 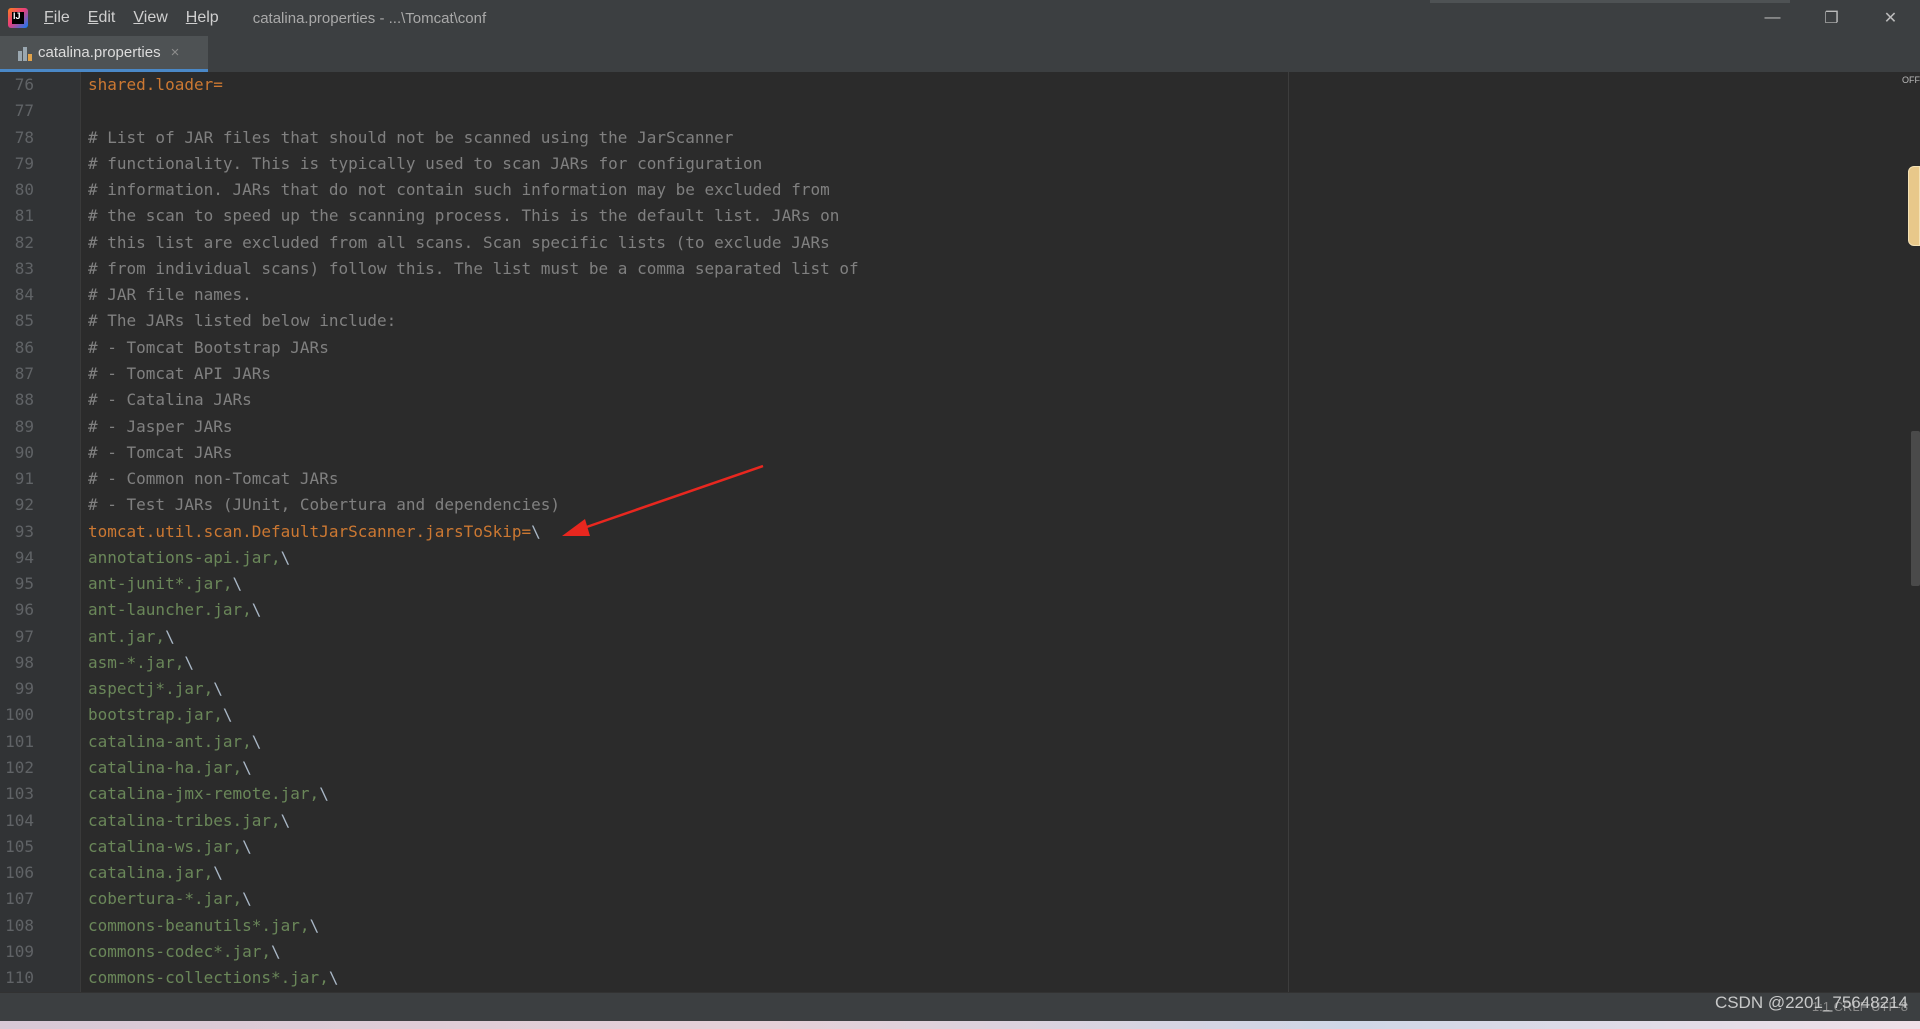 I want to click on code-text: catalina-jmx-remote.jar,\, so click(x=208, y=794).